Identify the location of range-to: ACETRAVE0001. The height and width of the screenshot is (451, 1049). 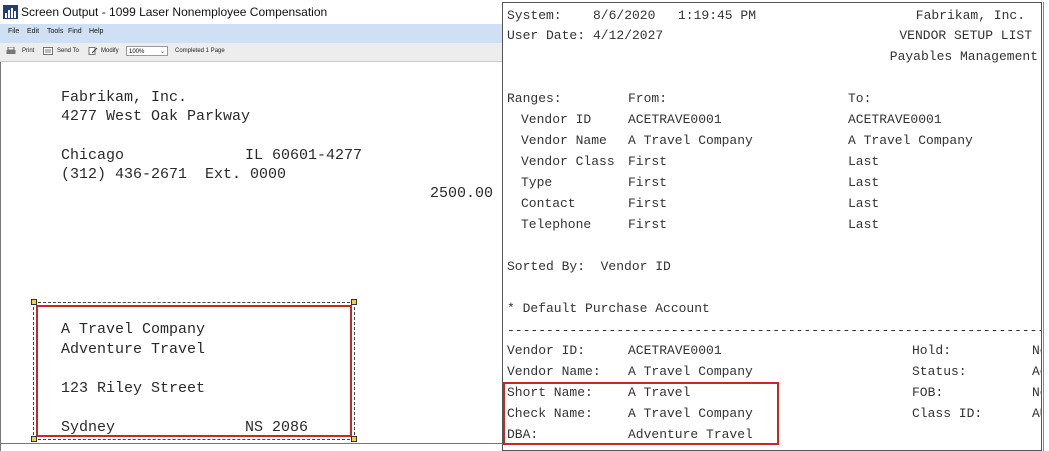
(895, 119).